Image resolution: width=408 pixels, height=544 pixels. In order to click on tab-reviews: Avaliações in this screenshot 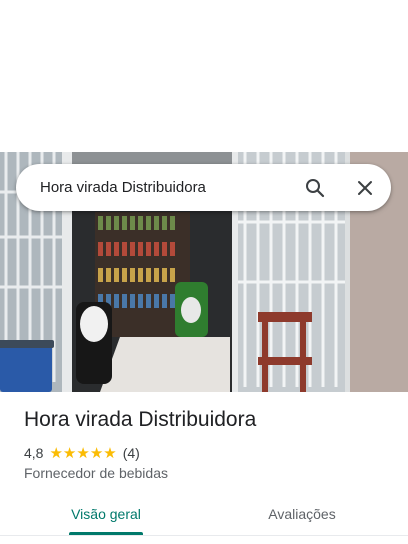, I will do `click(302, 514)`.